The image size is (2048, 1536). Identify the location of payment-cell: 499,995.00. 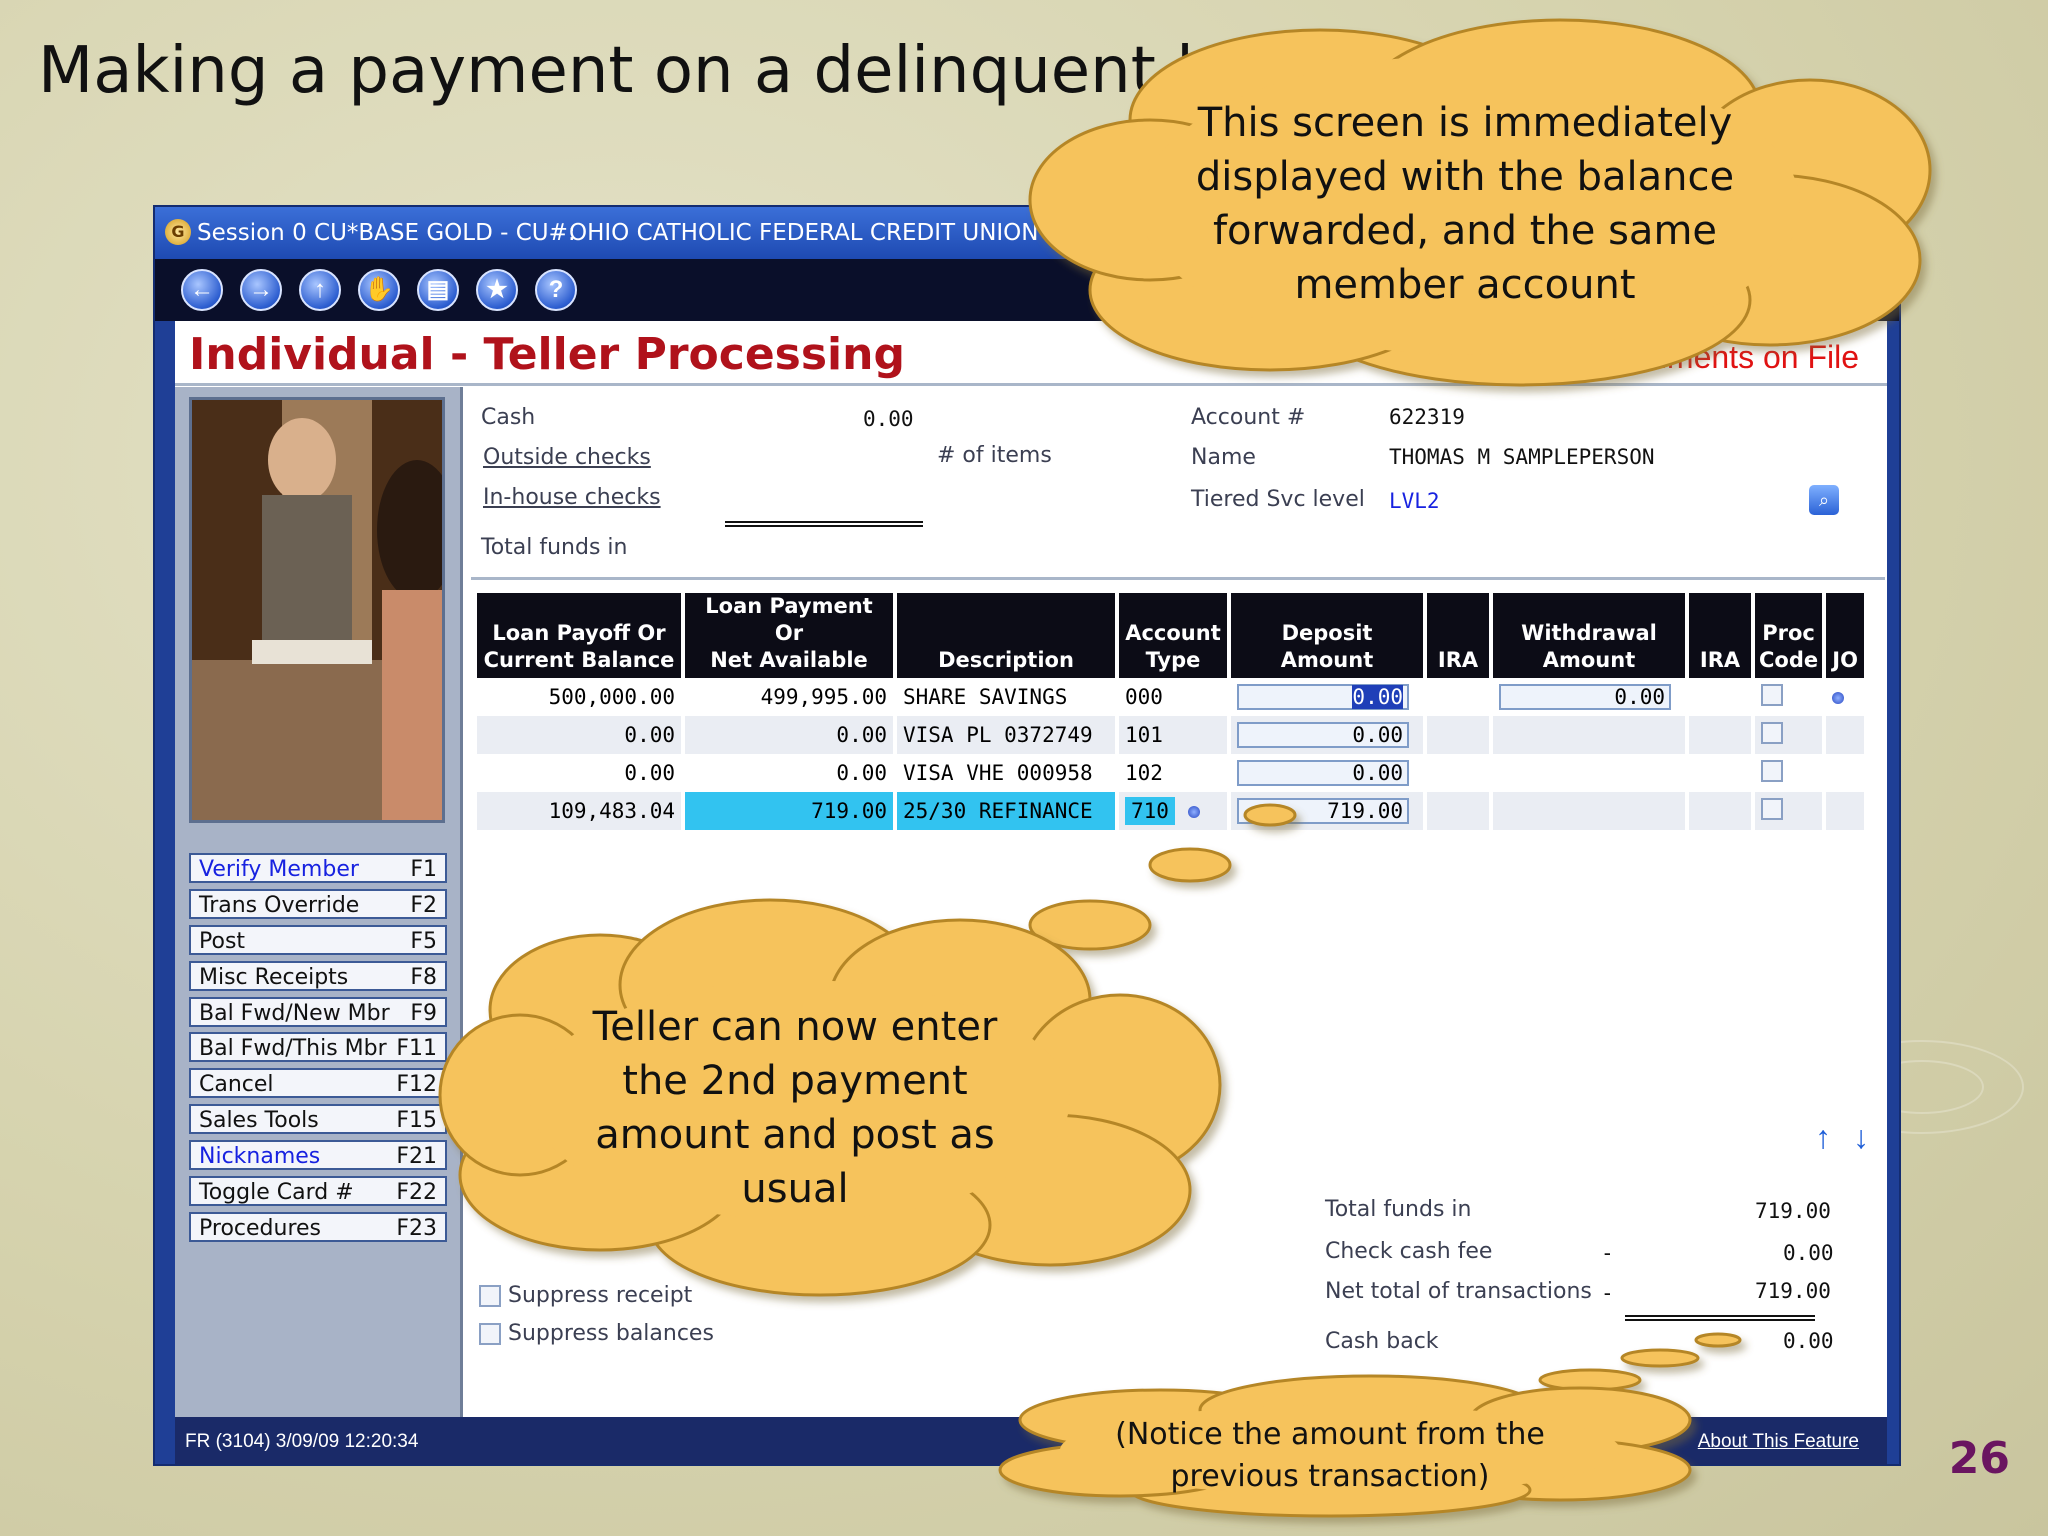
(823, 697).